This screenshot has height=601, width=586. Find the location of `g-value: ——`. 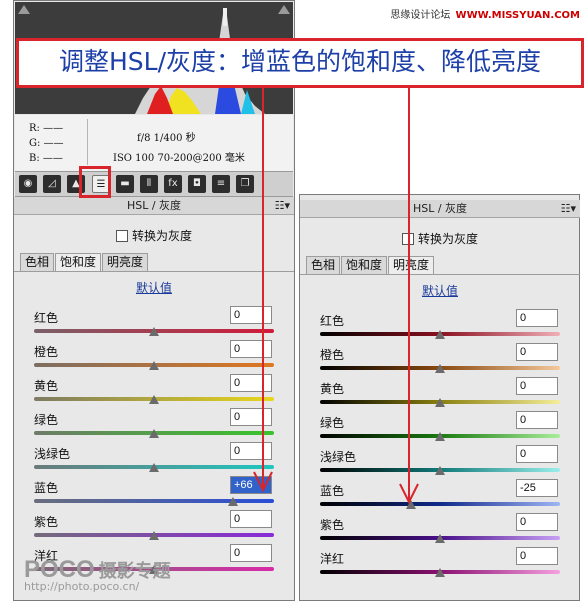

g-value: —— is located at coordinates (53, 143).